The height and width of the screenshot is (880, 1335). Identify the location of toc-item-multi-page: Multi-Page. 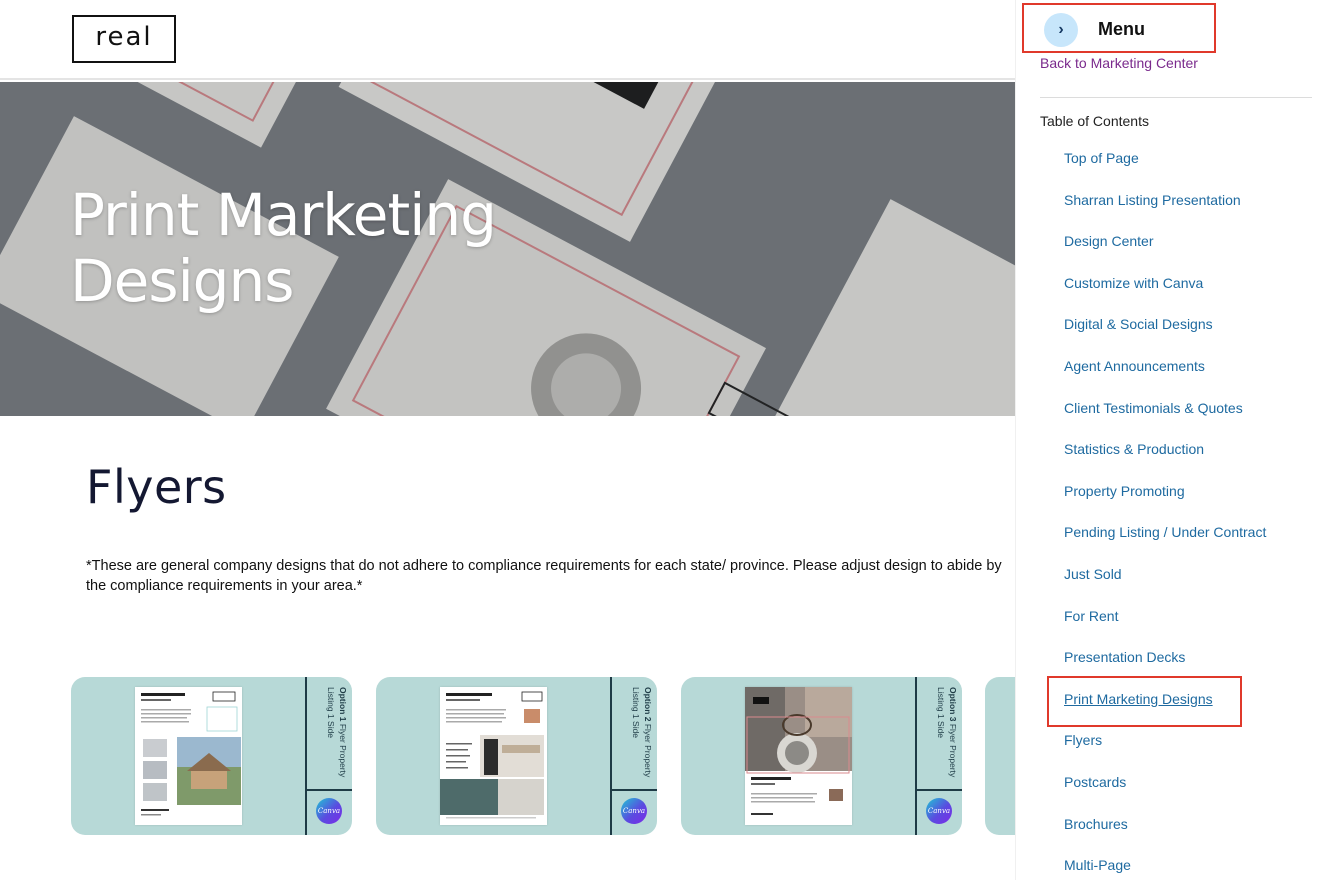
(1165, 868).